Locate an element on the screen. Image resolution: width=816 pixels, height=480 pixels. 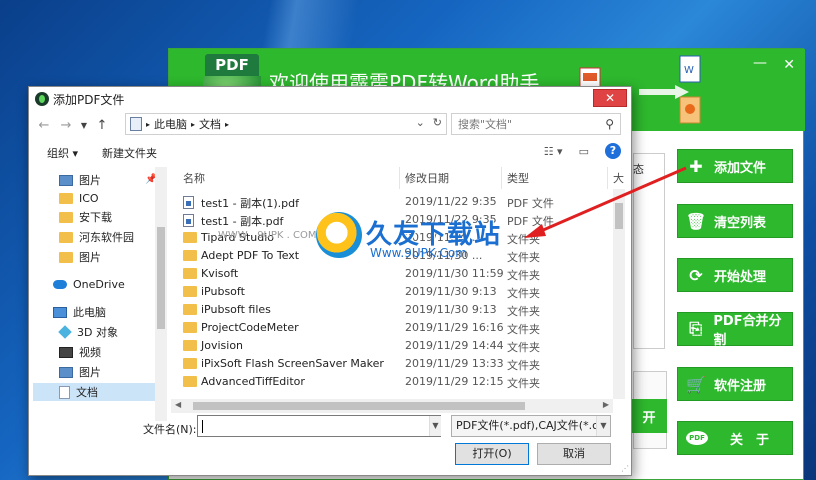
back-arrow-icon: ← is located at coordinates (44, 125).